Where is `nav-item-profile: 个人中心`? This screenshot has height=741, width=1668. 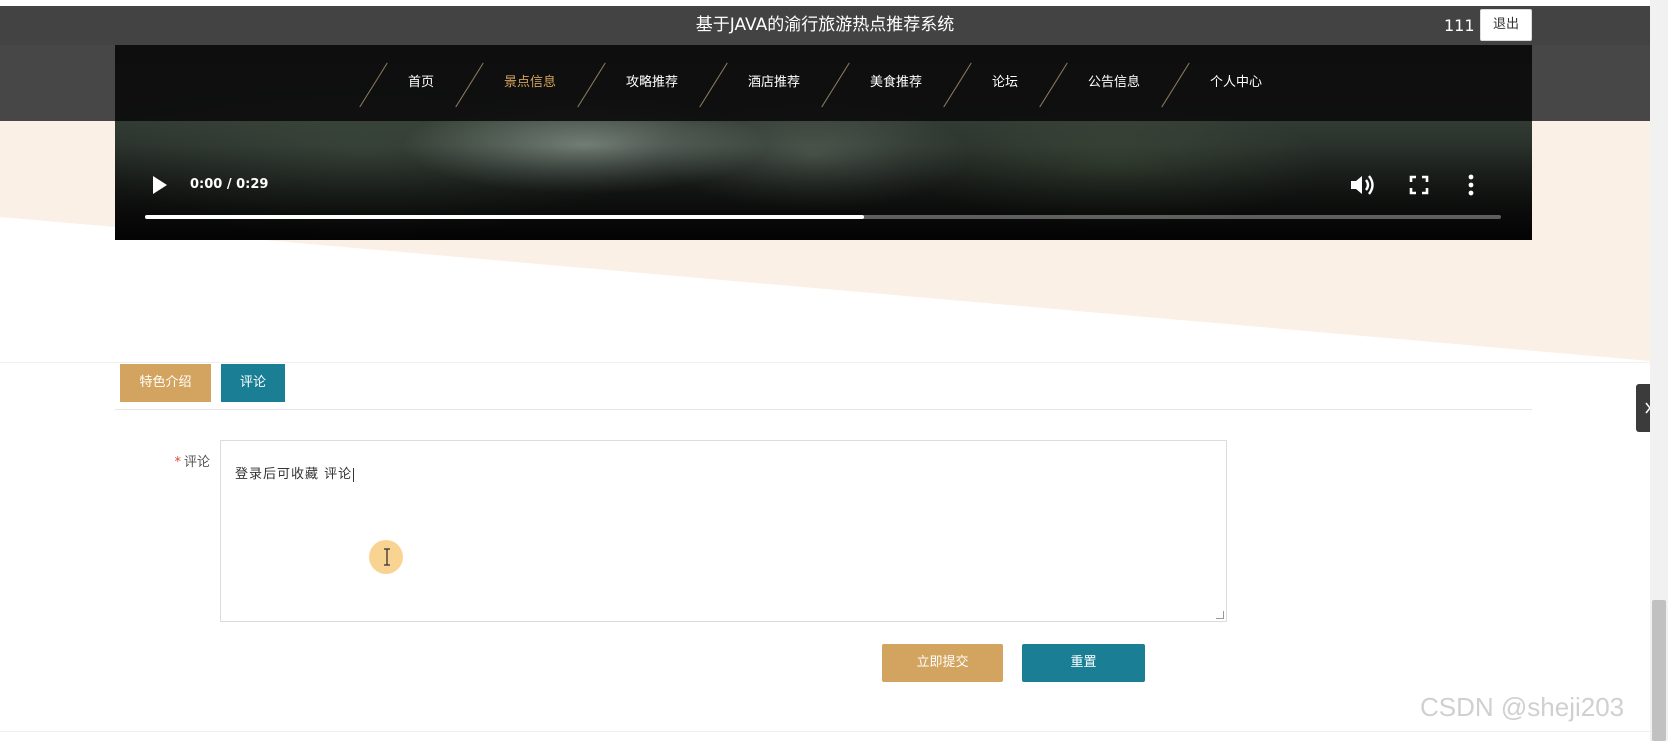
nav-item-profile: 个人中心 is located at coordinates (1224, 83).